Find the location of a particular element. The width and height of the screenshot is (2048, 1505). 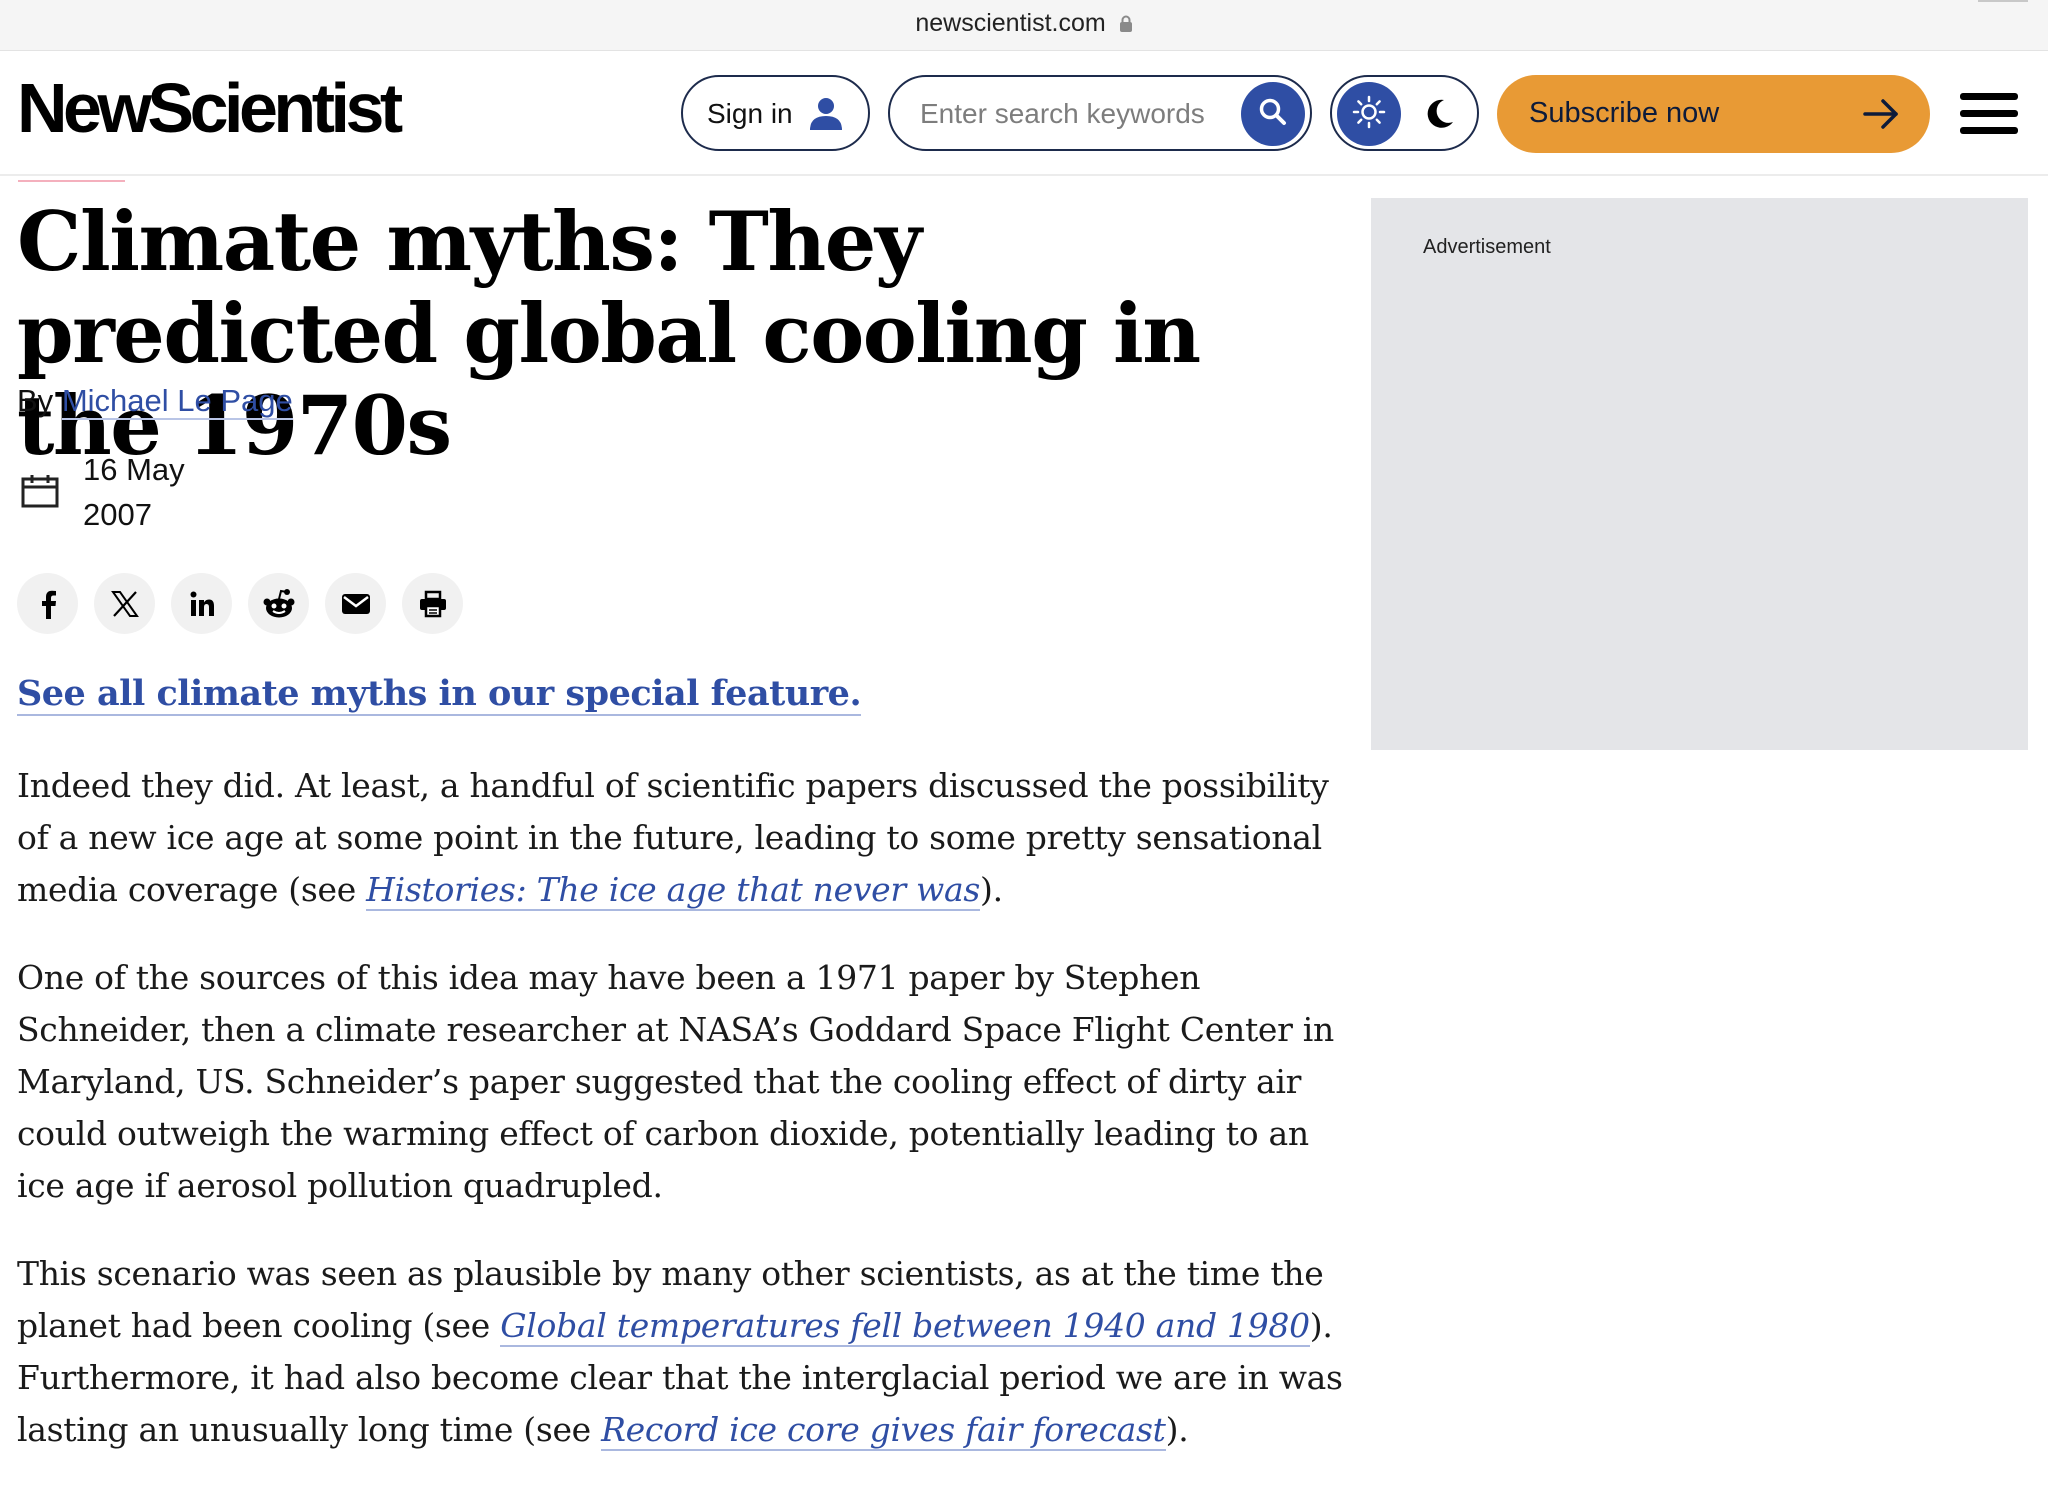

ice-age-histories-link: Histories: The ice age that never was is located at coordinates (673, 890).